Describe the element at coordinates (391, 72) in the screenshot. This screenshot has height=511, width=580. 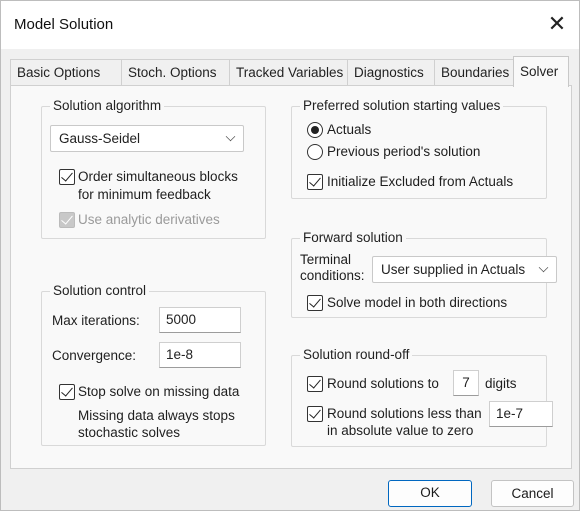
I see `tab-diagnostics: Diagnostics` at that location.